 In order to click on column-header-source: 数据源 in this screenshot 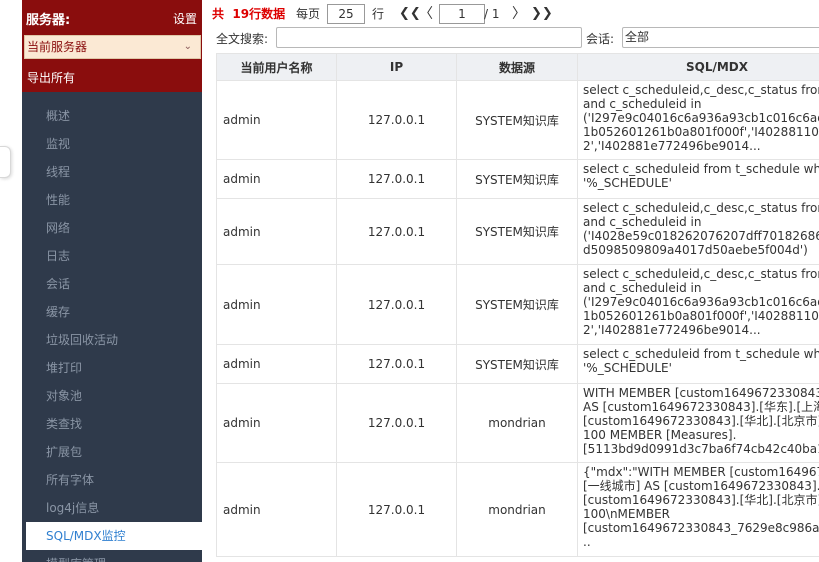, I will do `click(517, 67)`.